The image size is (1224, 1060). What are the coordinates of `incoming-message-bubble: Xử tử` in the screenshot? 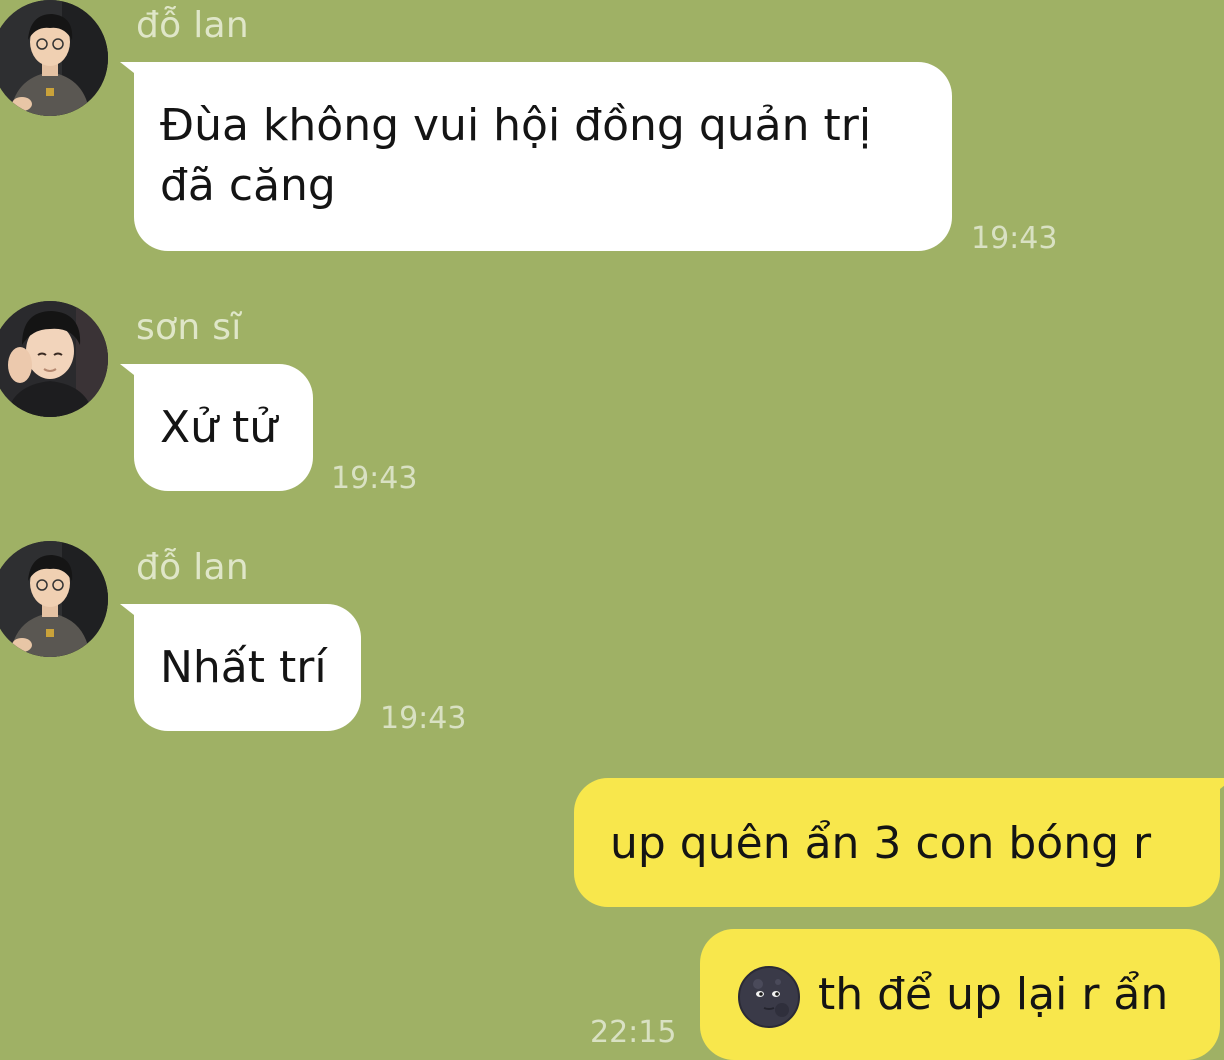 It's located at (223, 427).